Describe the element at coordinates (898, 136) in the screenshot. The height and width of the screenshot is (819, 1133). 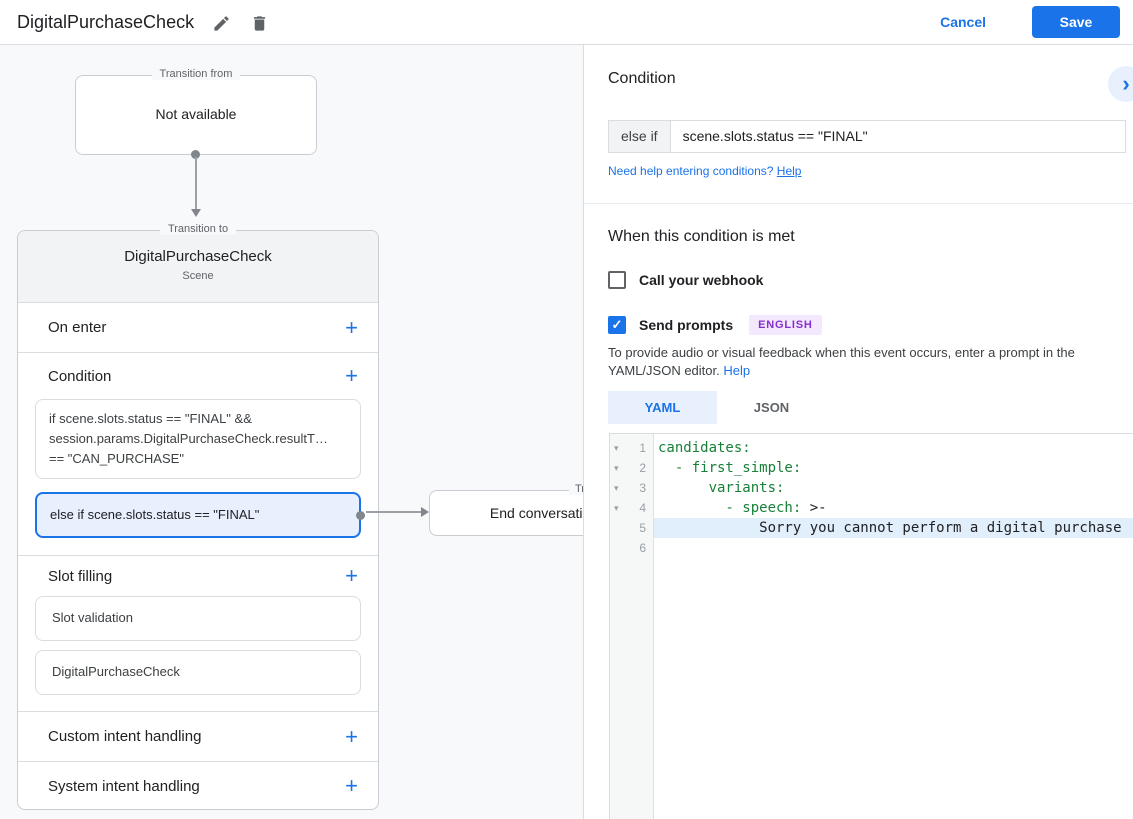
I see `condition-expression-input: scene.slots.status == "FINAL"` at that location.